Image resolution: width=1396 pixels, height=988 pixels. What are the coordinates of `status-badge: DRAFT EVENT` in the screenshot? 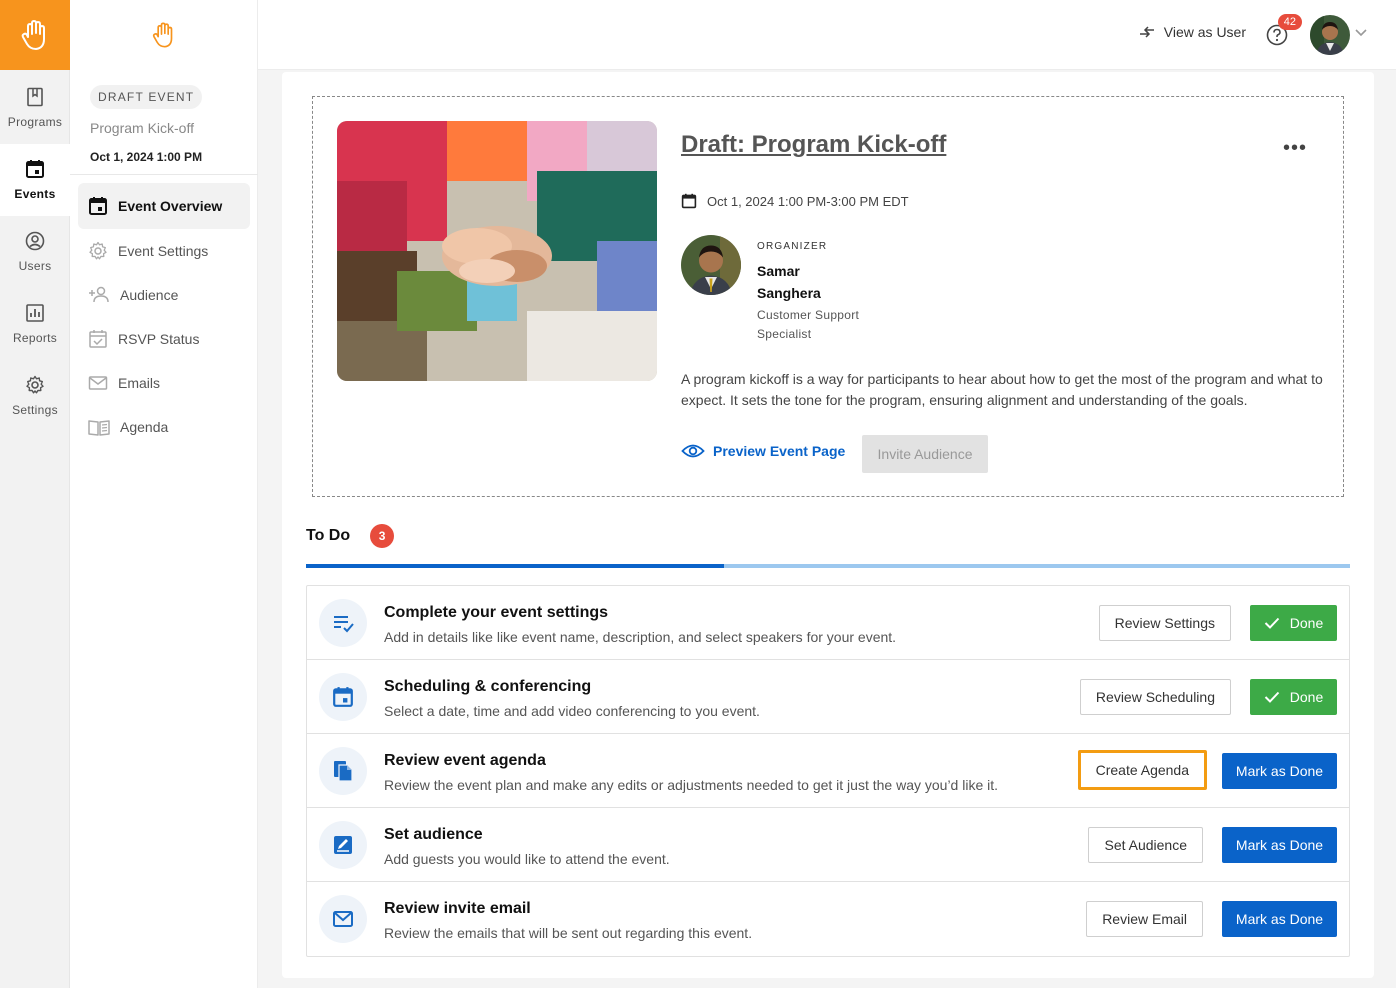 It's located at (146, 97).